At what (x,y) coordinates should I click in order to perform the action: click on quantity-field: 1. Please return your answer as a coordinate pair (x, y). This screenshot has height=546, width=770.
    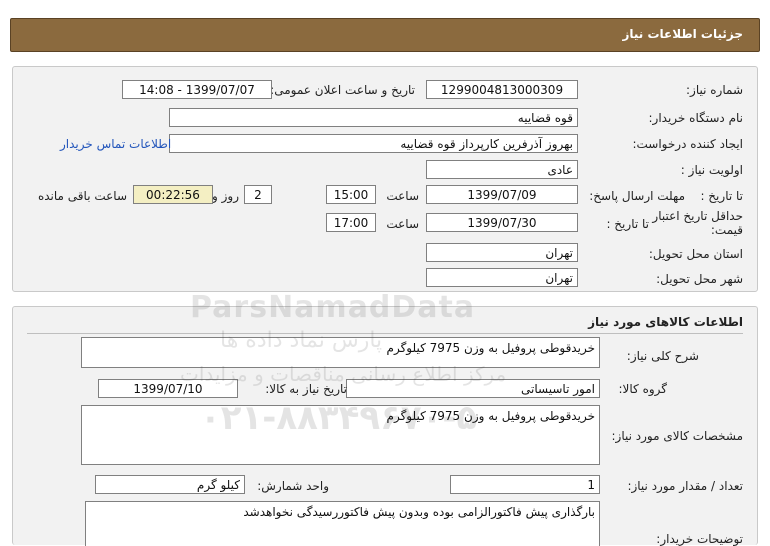
    Looking at the image, I should click on (525, 484).